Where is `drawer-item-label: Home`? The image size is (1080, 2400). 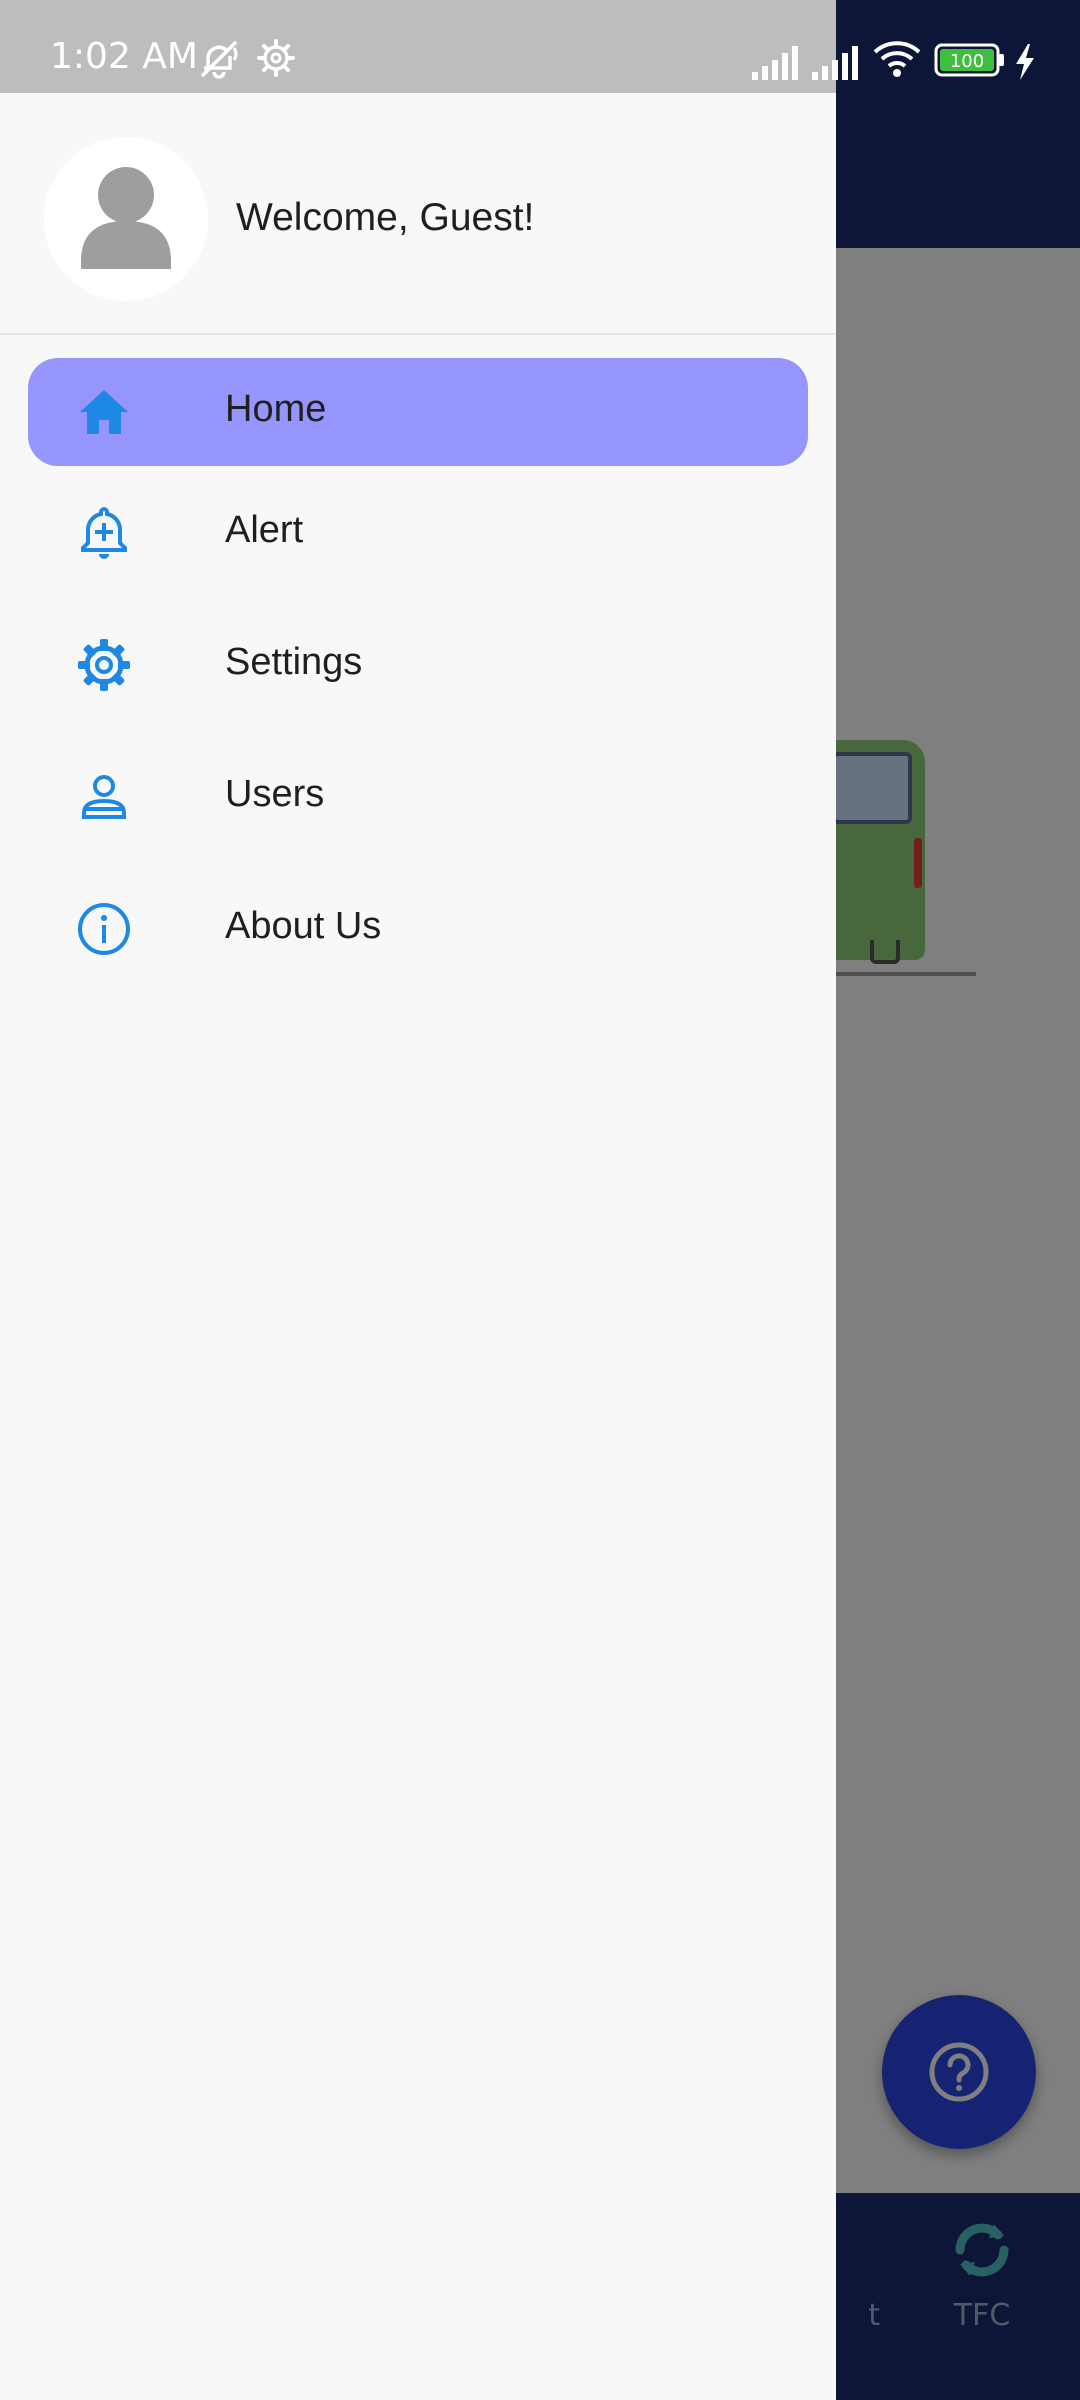
drawer-item-label: Home is located at coordinates (276, 409).